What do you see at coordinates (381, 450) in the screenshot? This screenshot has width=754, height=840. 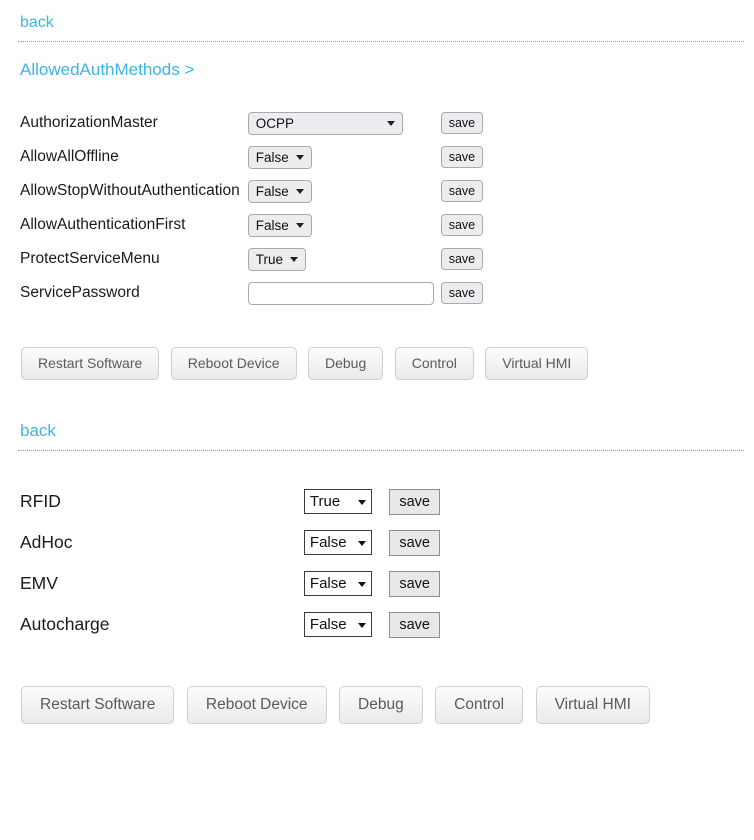 I see `divider-bottom` at bounding box center [381, 450].